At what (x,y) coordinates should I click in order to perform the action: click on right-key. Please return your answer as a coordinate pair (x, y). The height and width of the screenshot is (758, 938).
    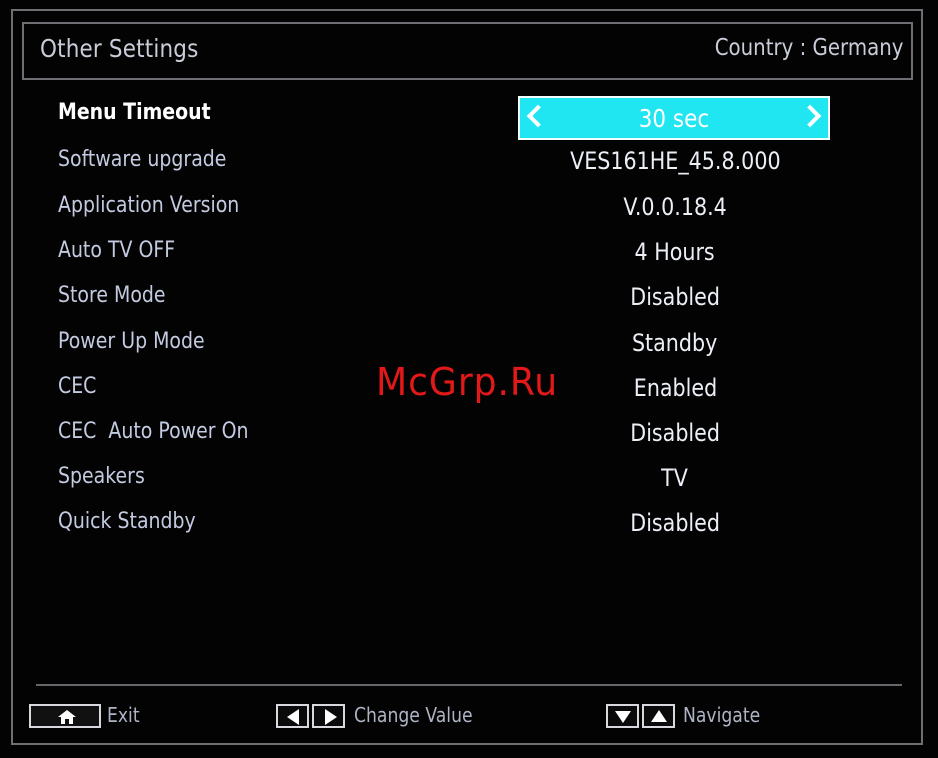
    Looking at the image, I should click on (328, 716).